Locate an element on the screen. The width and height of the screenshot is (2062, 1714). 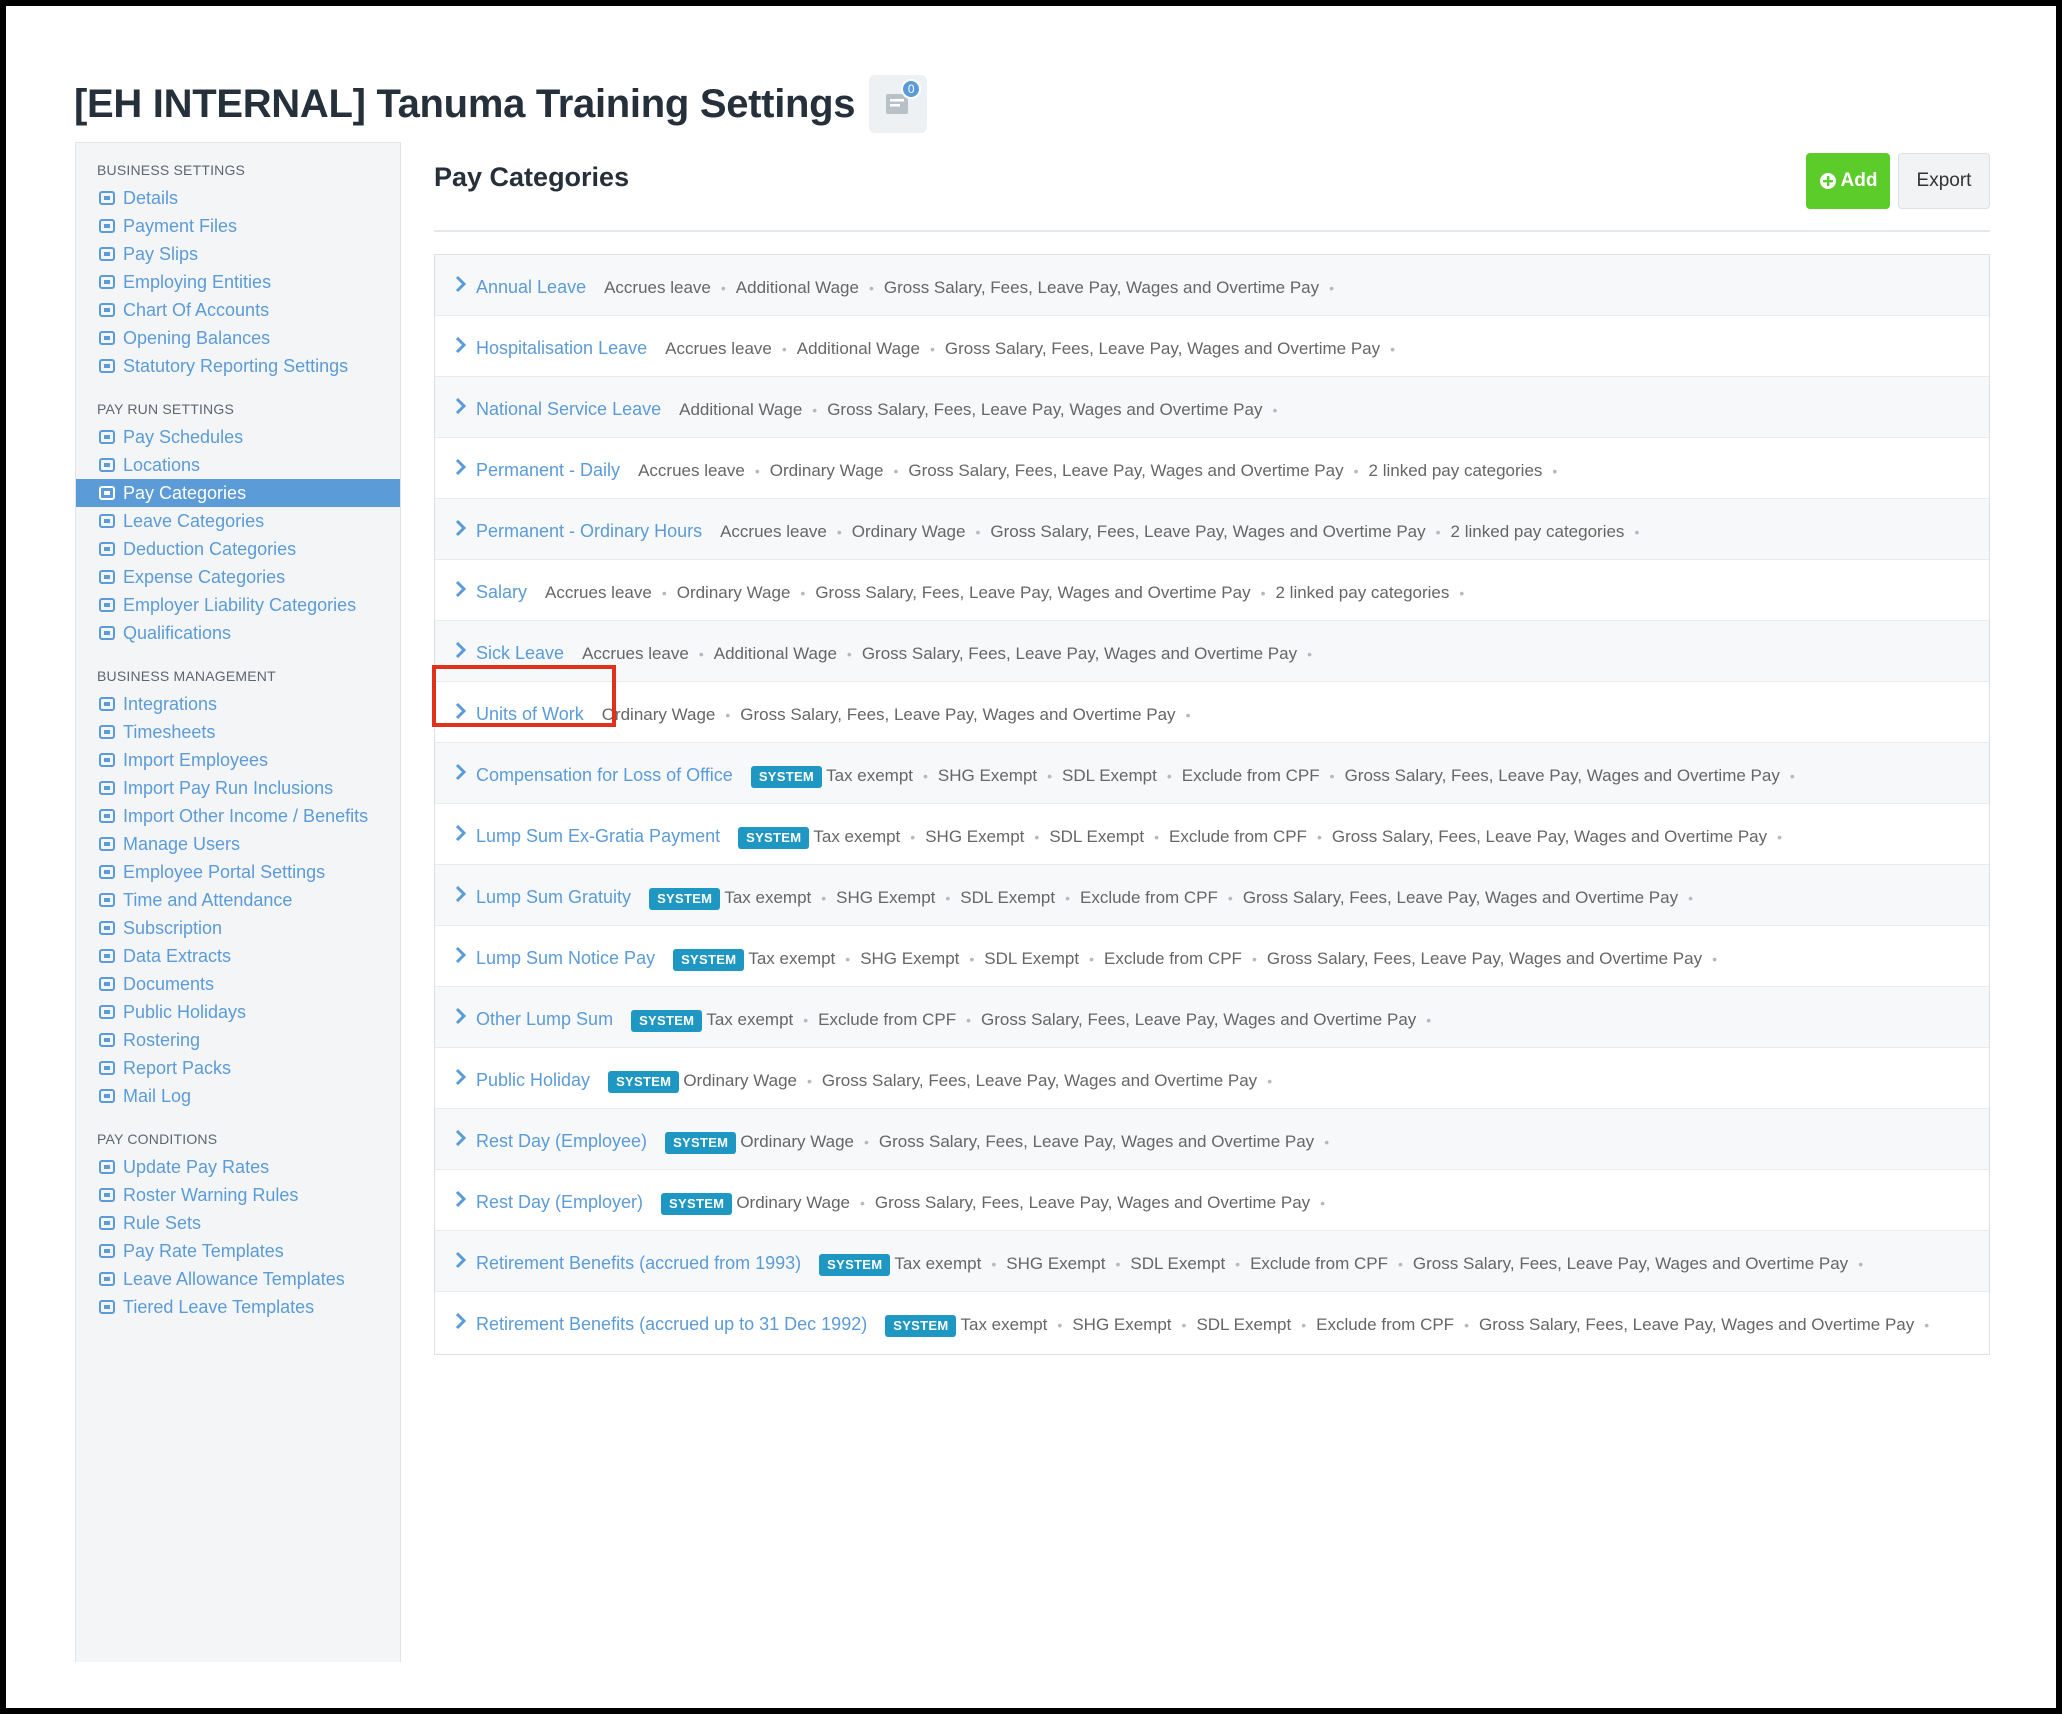
sidebar-item-report-packs: Report Packs is located at coordinates (238, 1068).